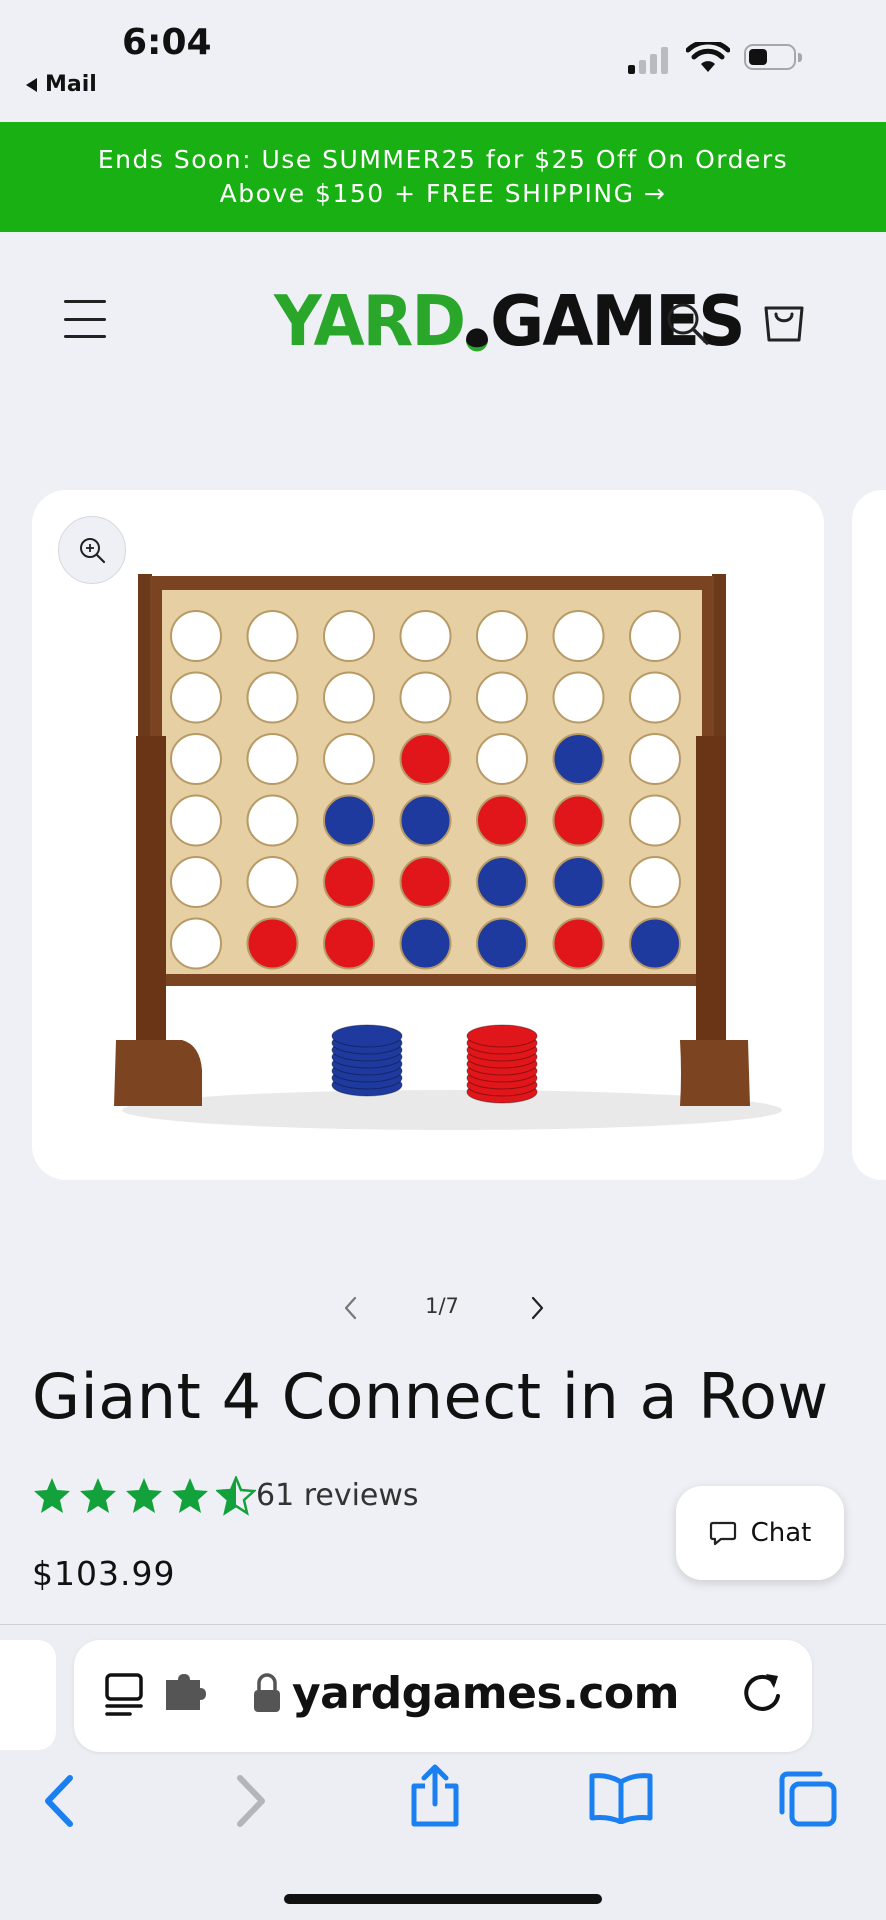 This screenshot has height=1920, width=886. I want to click on back-to-mail-link: Mail, so click(61, 84).